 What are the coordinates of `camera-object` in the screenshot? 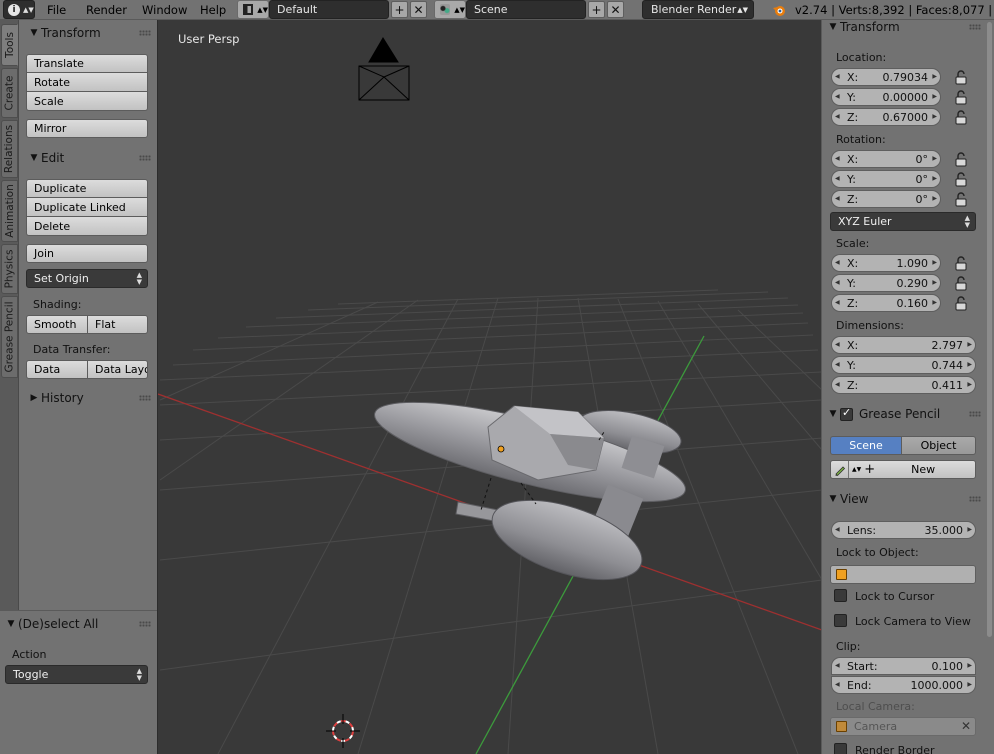 It's located at (384, 69).